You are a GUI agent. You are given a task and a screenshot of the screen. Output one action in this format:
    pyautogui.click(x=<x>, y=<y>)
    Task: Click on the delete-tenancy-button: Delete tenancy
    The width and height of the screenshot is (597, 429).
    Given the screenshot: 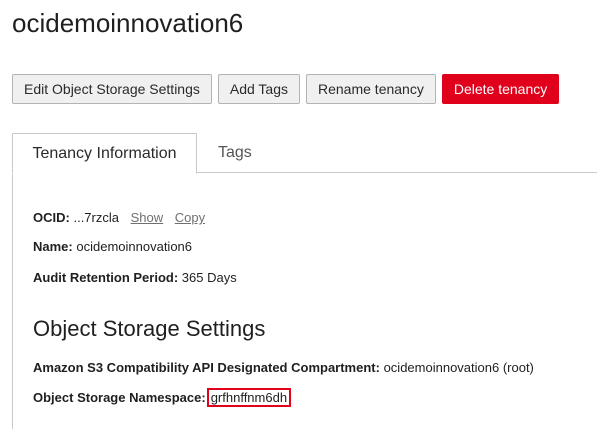 What is the action you would take?
    pyautogui.click(x=500, y=89)
    